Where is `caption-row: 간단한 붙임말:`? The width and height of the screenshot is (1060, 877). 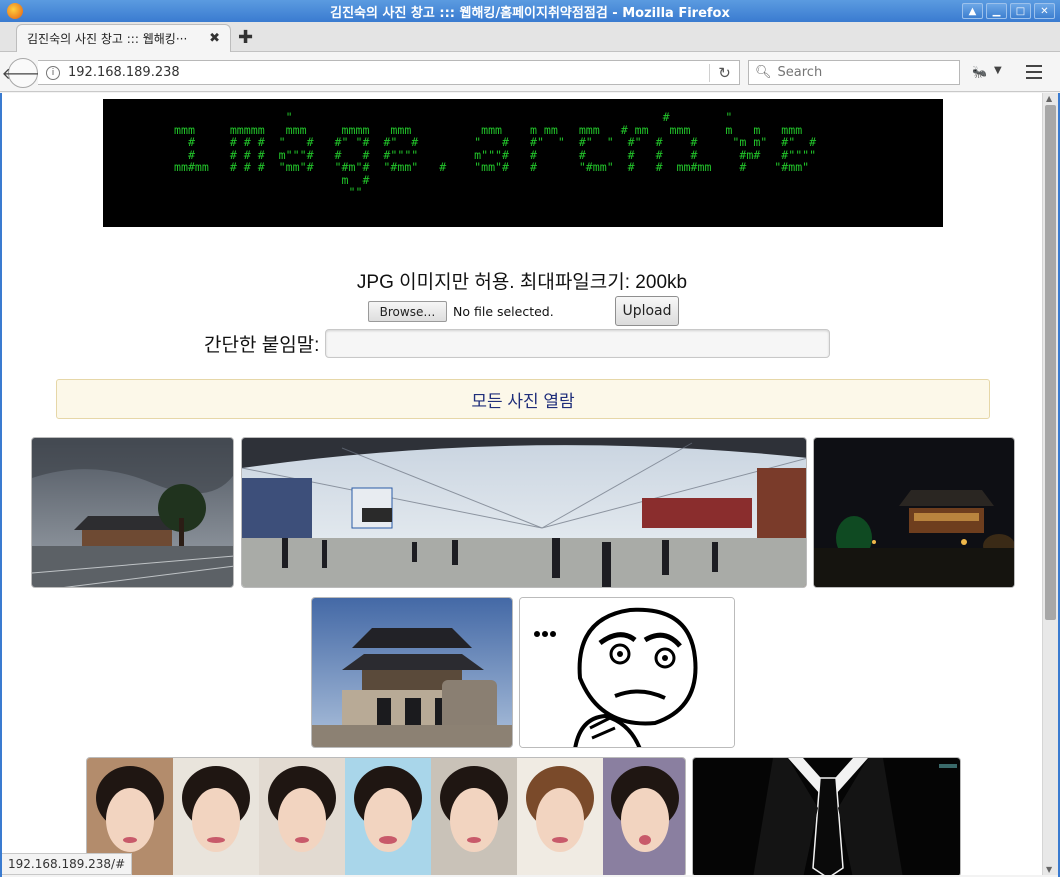 caption-row: 간단한 붙임말: is located at coordinates (517, 343).